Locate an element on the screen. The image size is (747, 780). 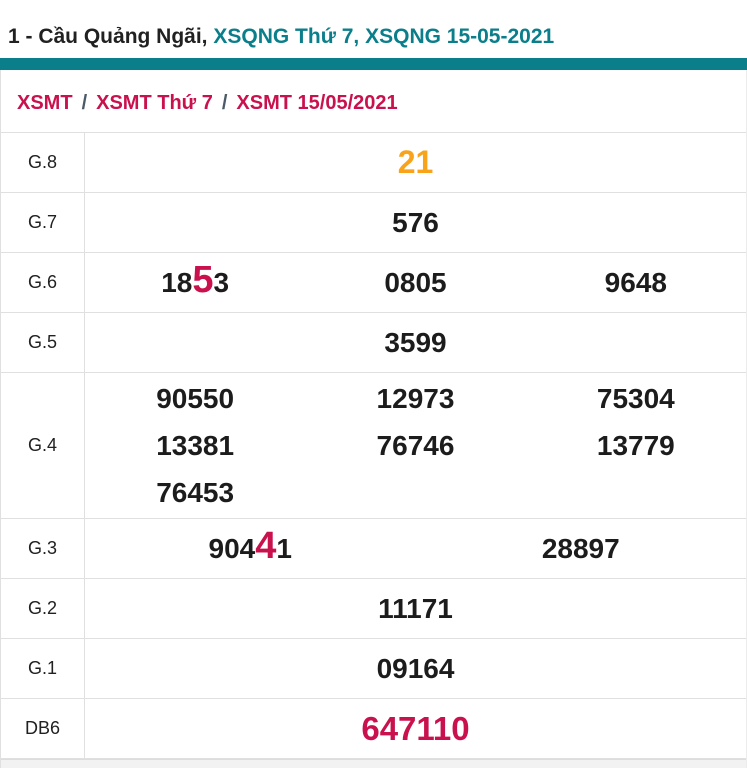
title-prefix: 1 - Cầu Quảng Ngãi, is located at coordinates (111, 36).